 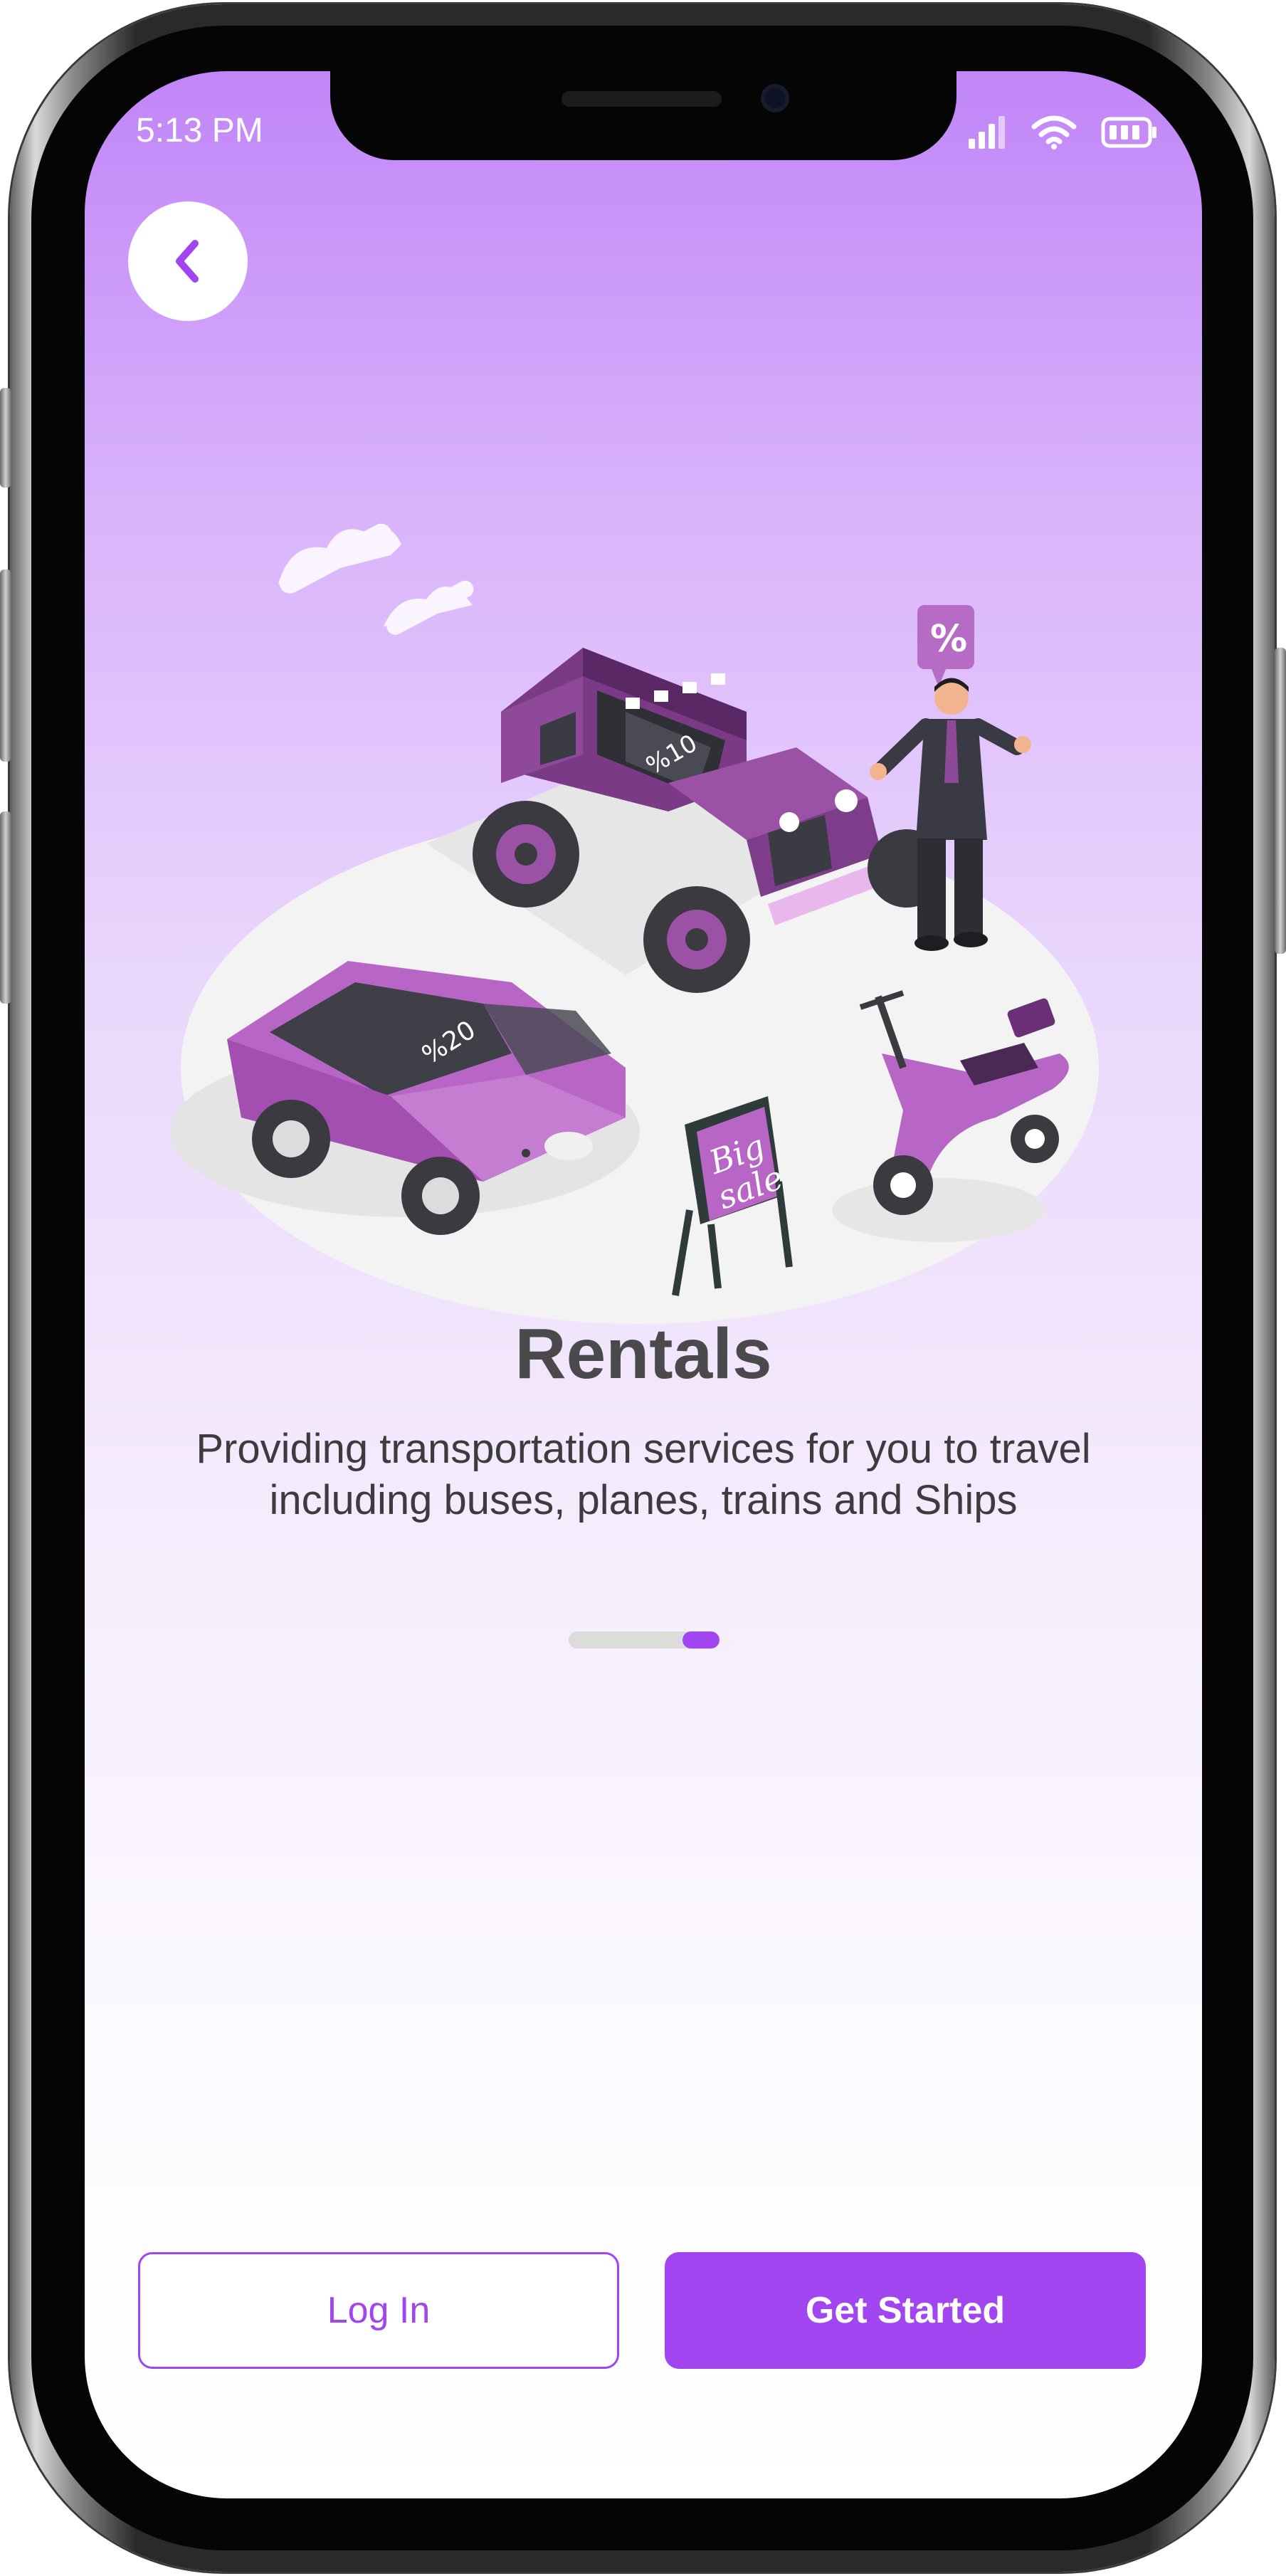 I want to click on volume-down-button, so click(x=5, y=908).